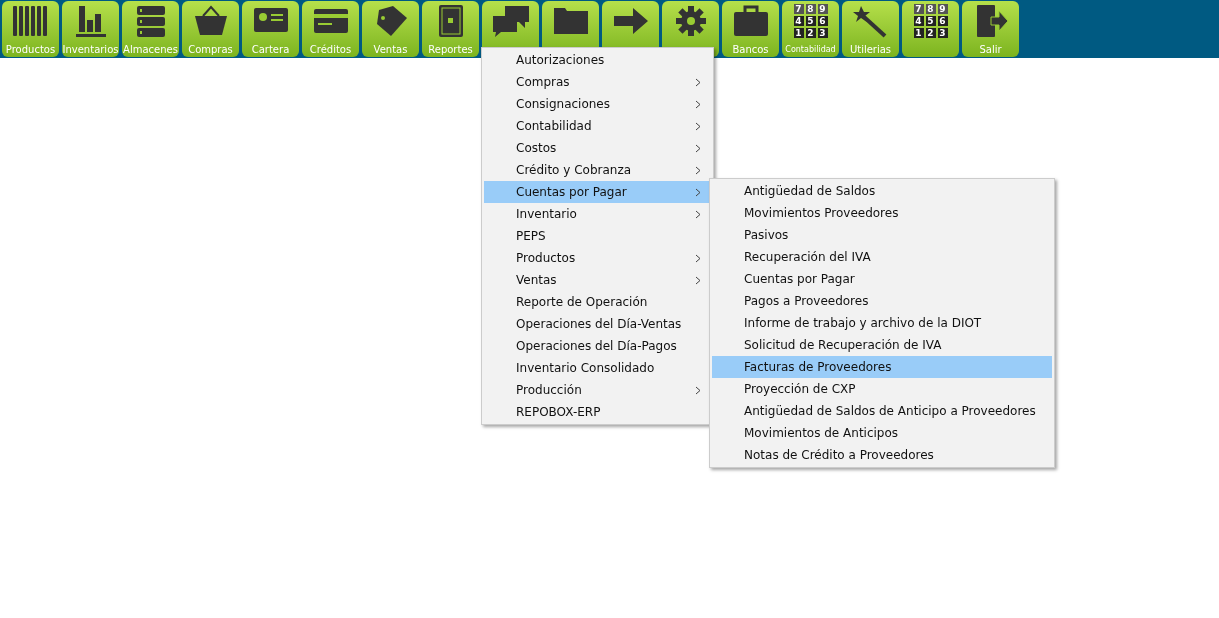 Image resolution: width=1219 pixels, height=618 pixels. Describe the element at coordinates (597, 412) in the screenshot. I see `menu-item: REPOBOX-ERP` at that location.